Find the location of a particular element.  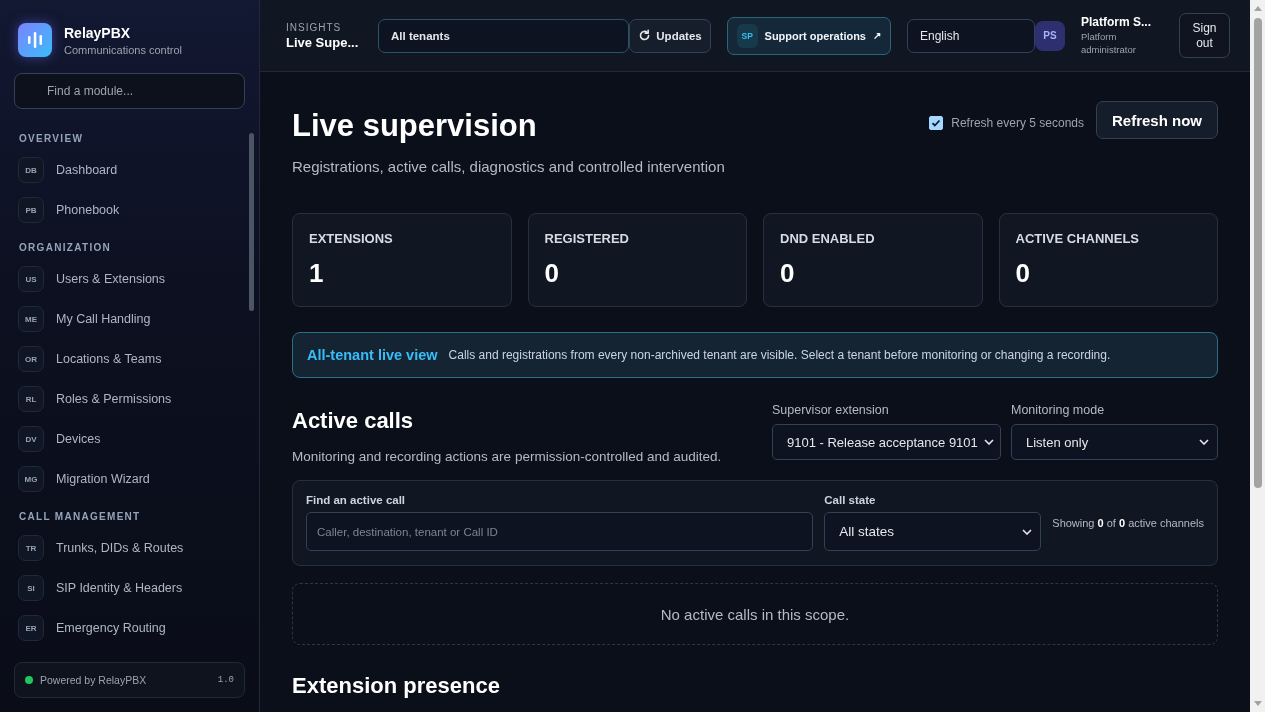

nav-item-badge: ME is located at coordinates (31, 319).